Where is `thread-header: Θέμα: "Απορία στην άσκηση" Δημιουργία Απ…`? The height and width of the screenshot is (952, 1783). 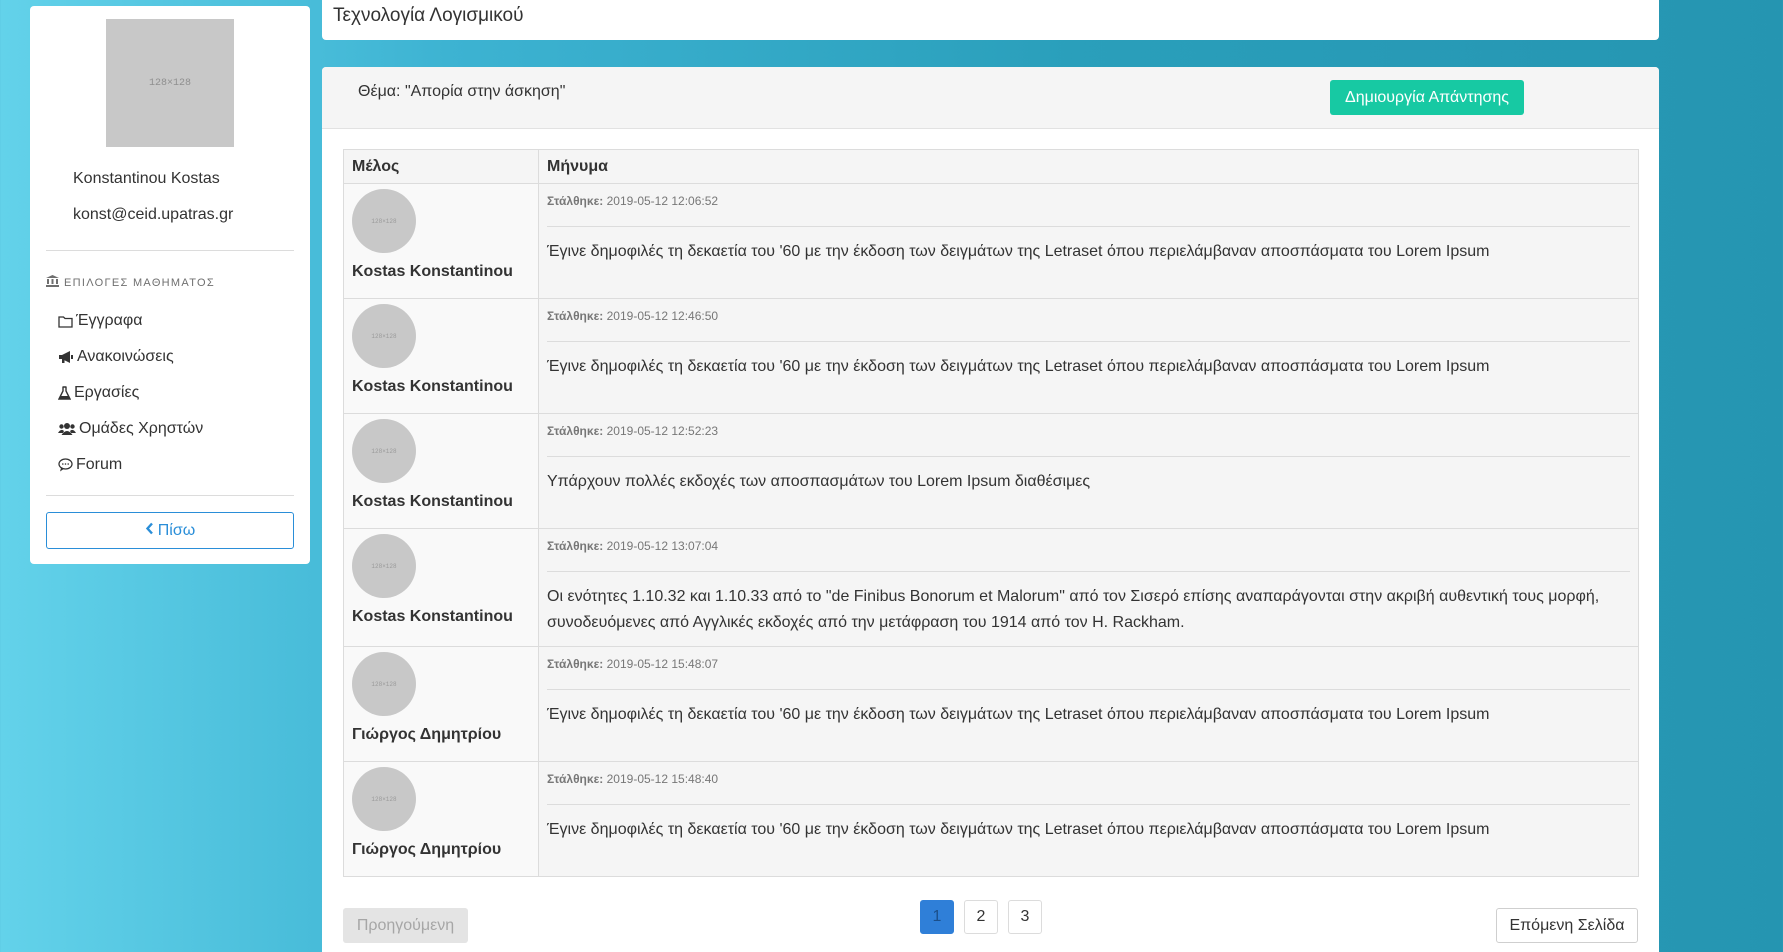 thread-header: Θέμα: "Απορία στην άσκηση" Δημιουργία Απ… is located at coordinates (990, 98).